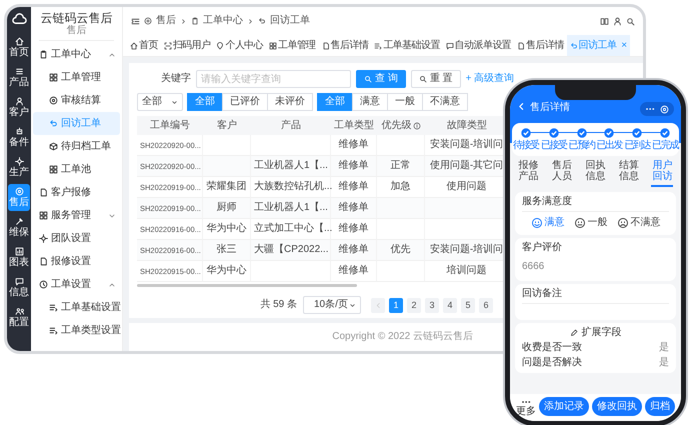 Image resolution: width=690 pixels, height=425 pixels. What do you see at coordinates (273, 79) in the screenshot?
I see `search-field: 请输入关键字查询` at bounding box center [273, 79].